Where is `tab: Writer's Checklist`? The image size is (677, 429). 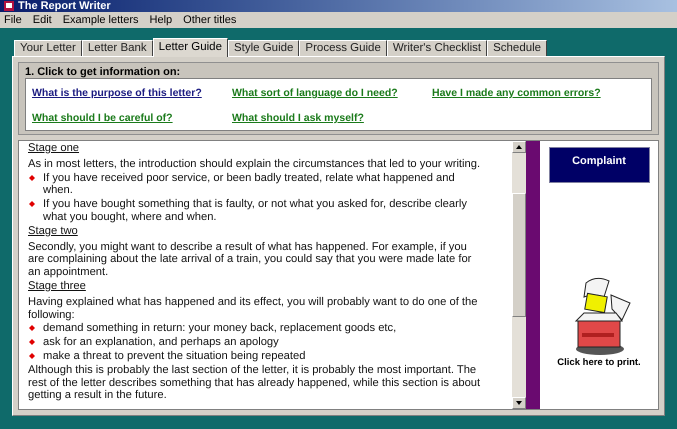 tab: Writer's Checklist is located at coordinates (437, 48).